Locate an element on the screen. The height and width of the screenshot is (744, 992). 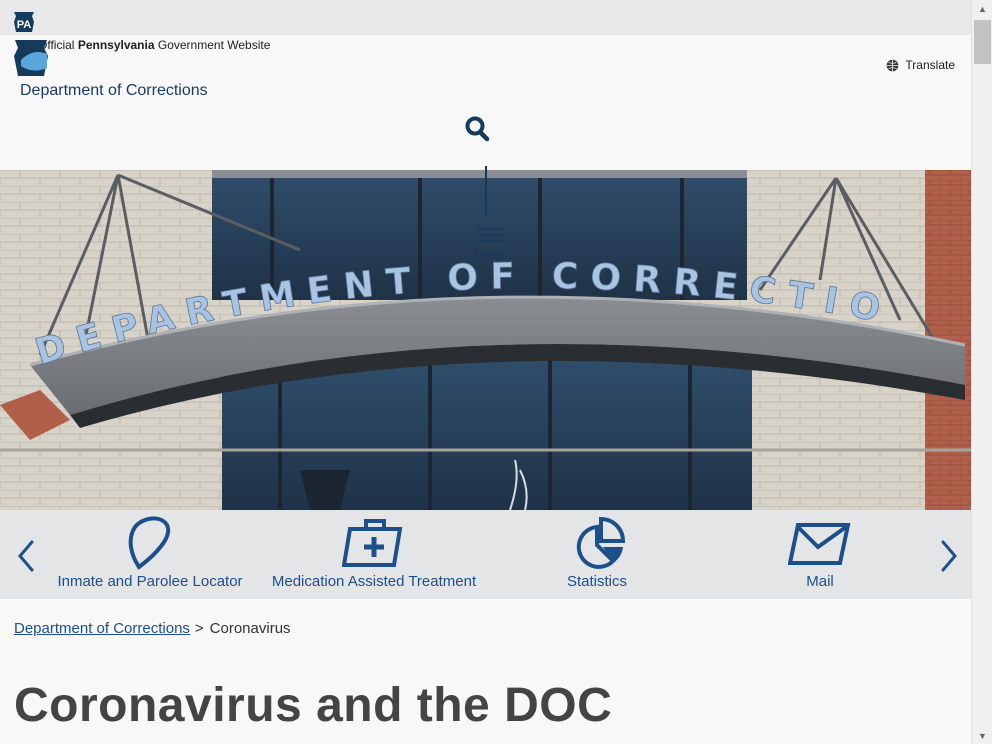
menu-connector-line is located at coordinates (486, 191).